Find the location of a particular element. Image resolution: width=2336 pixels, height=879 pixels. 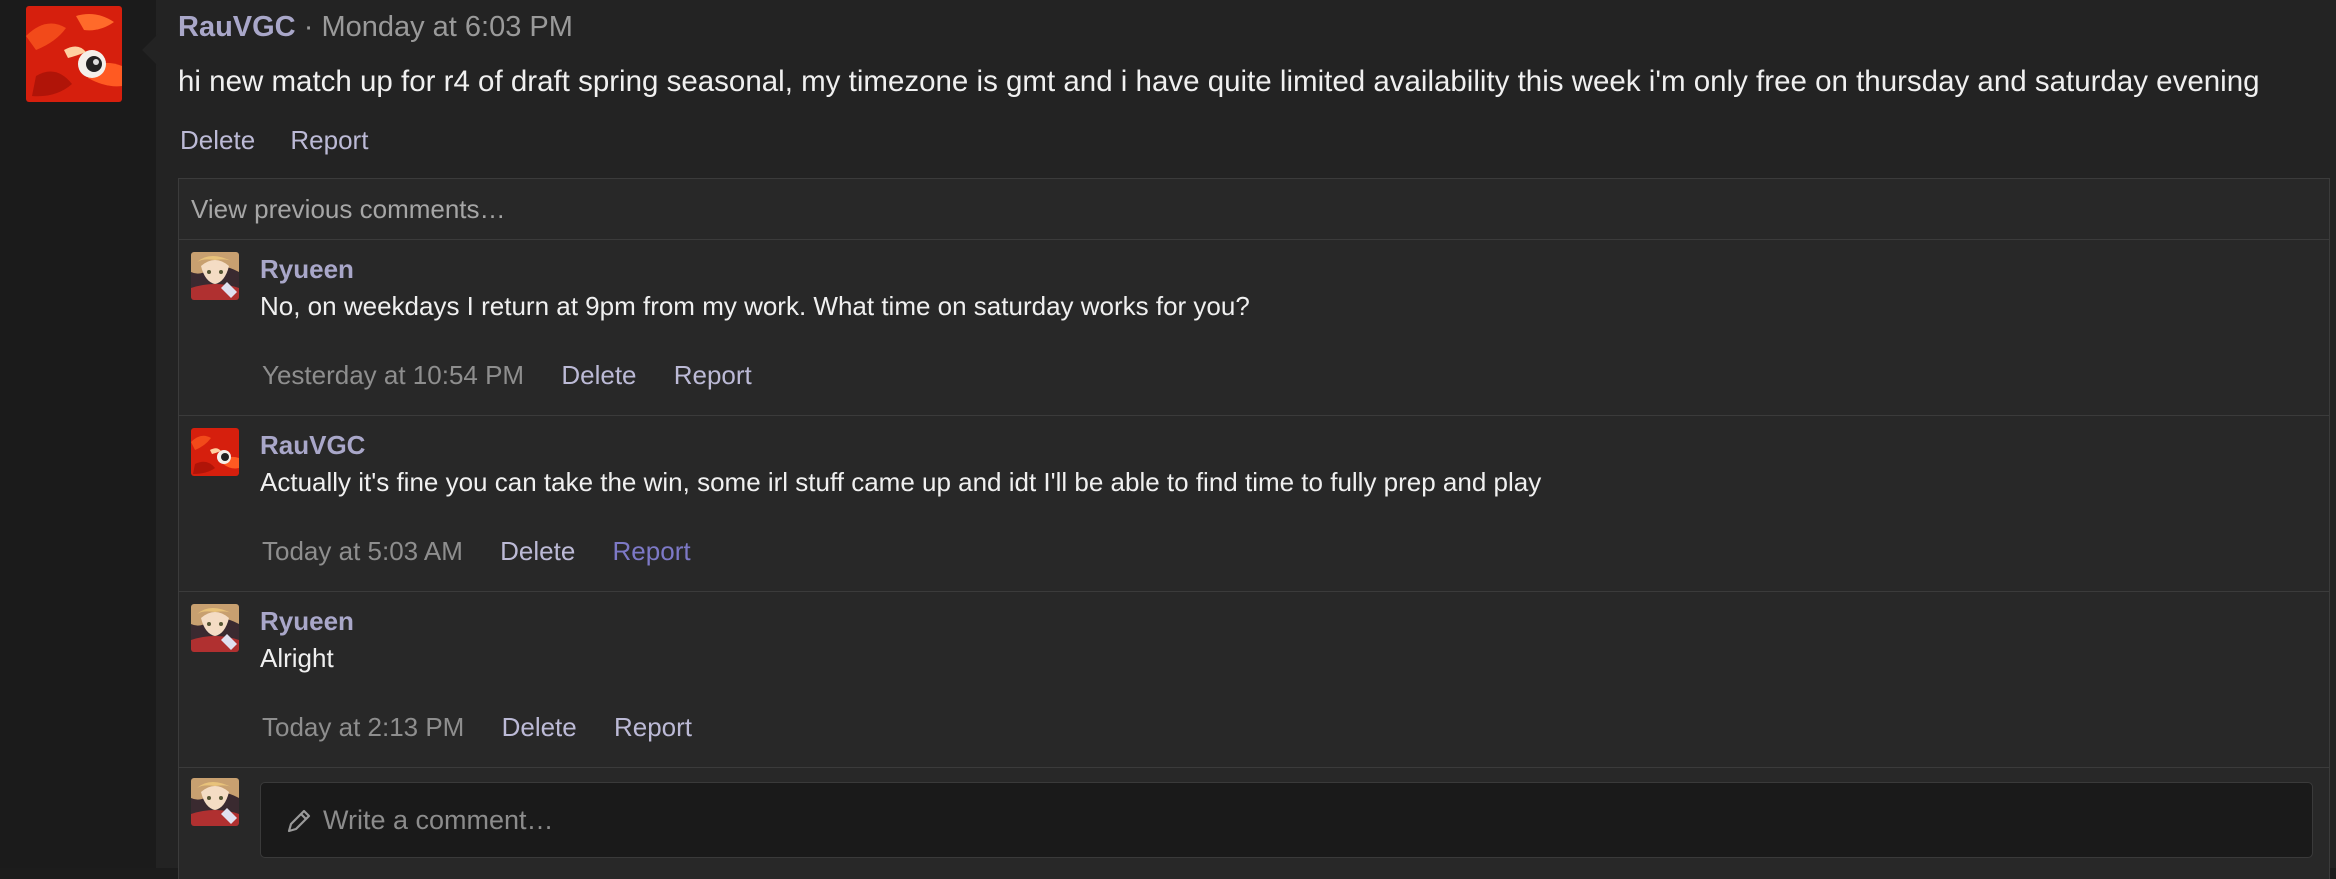

comment-meta: Today at 2:13 PM Delete Report is located at coordinates (492, 727).